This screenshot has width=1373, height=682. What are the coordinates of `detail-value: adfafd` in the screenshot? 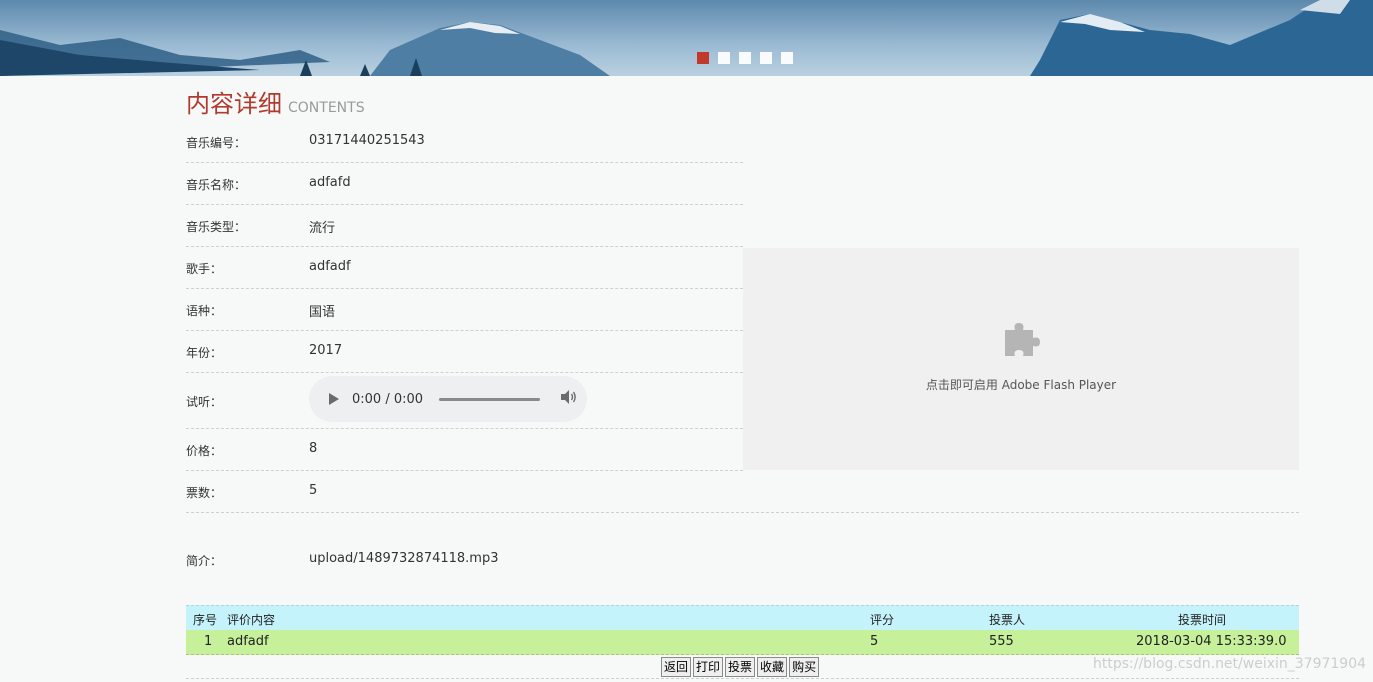 It's located at (330, 182).